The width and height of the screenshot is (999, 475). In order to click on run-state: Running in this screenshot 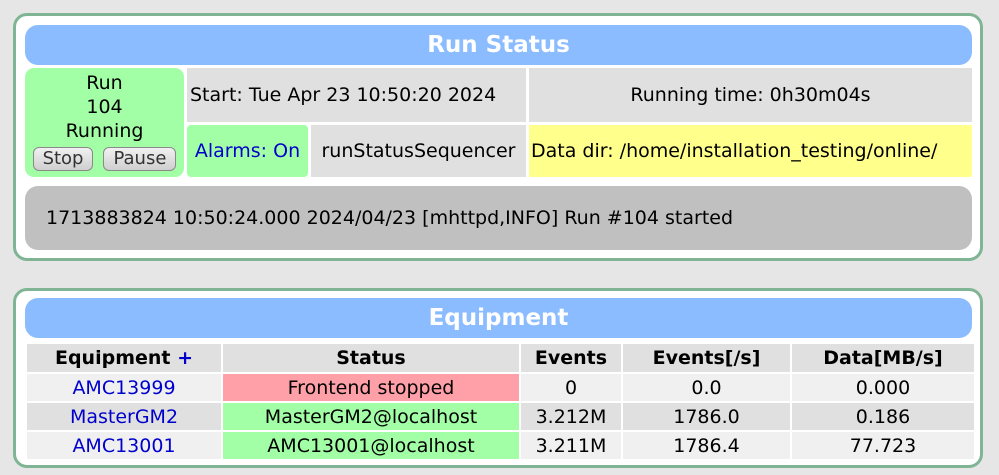, I will do `click(104, 131)`.